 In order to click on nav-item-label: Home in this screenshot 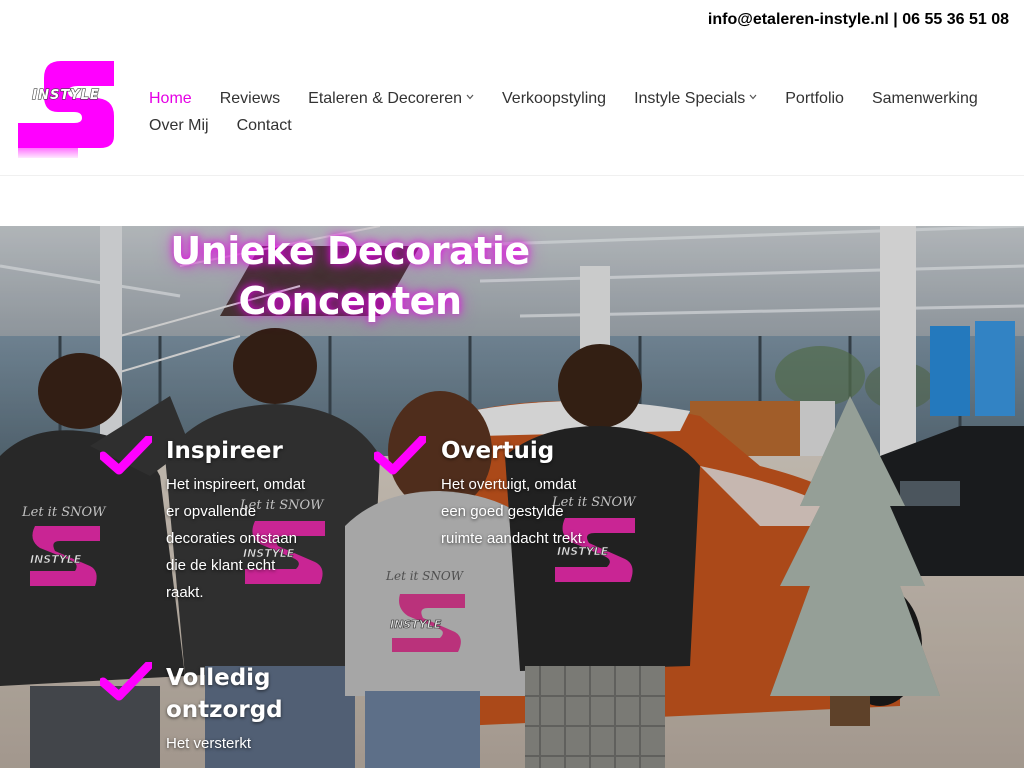, I will do `click(170, 98)`.